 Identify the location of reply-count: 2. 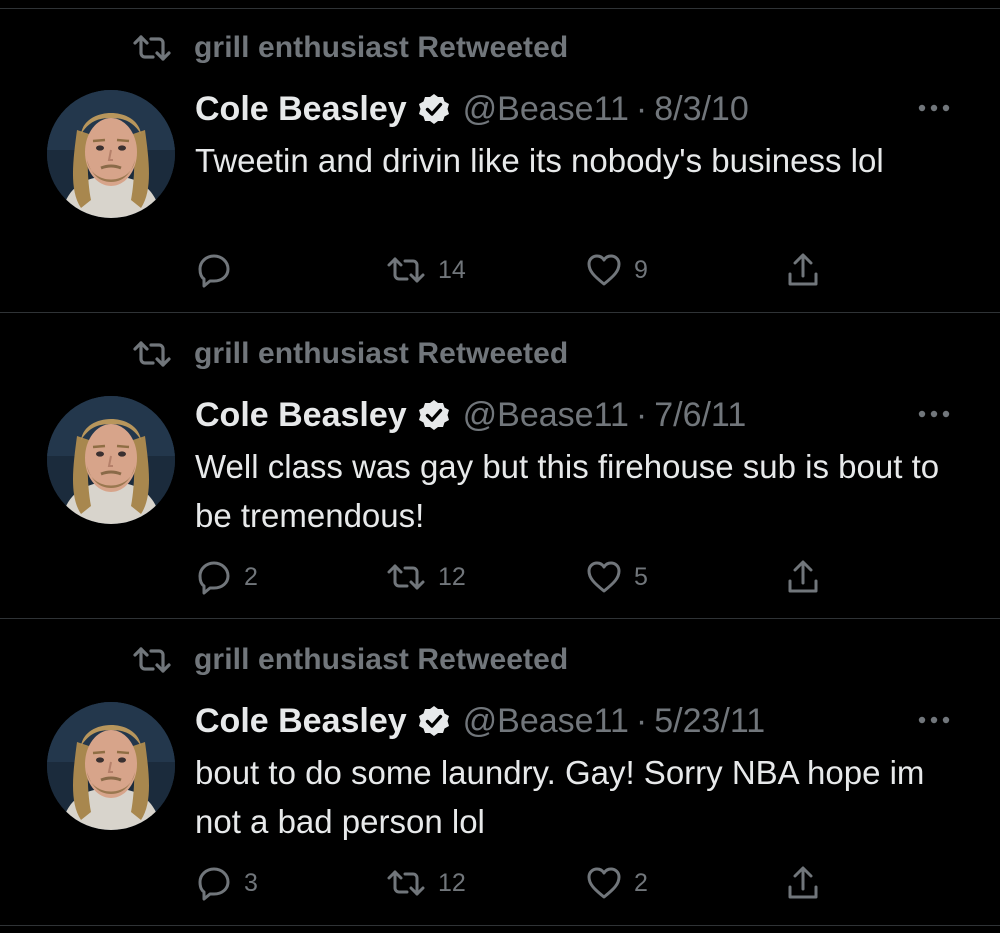
(251, 576).